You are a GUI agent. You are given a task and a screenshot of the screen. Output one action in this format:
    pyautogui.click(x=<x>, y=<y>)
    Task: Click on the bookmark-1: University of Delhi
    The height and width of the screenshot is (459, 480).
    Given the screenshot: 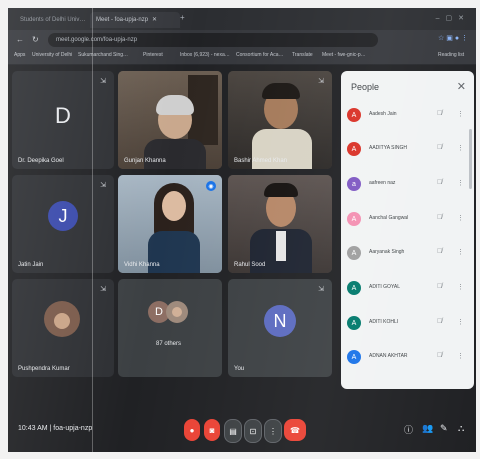 What is the action you would take?
    pyautogui.click(x=52, y=55)
    